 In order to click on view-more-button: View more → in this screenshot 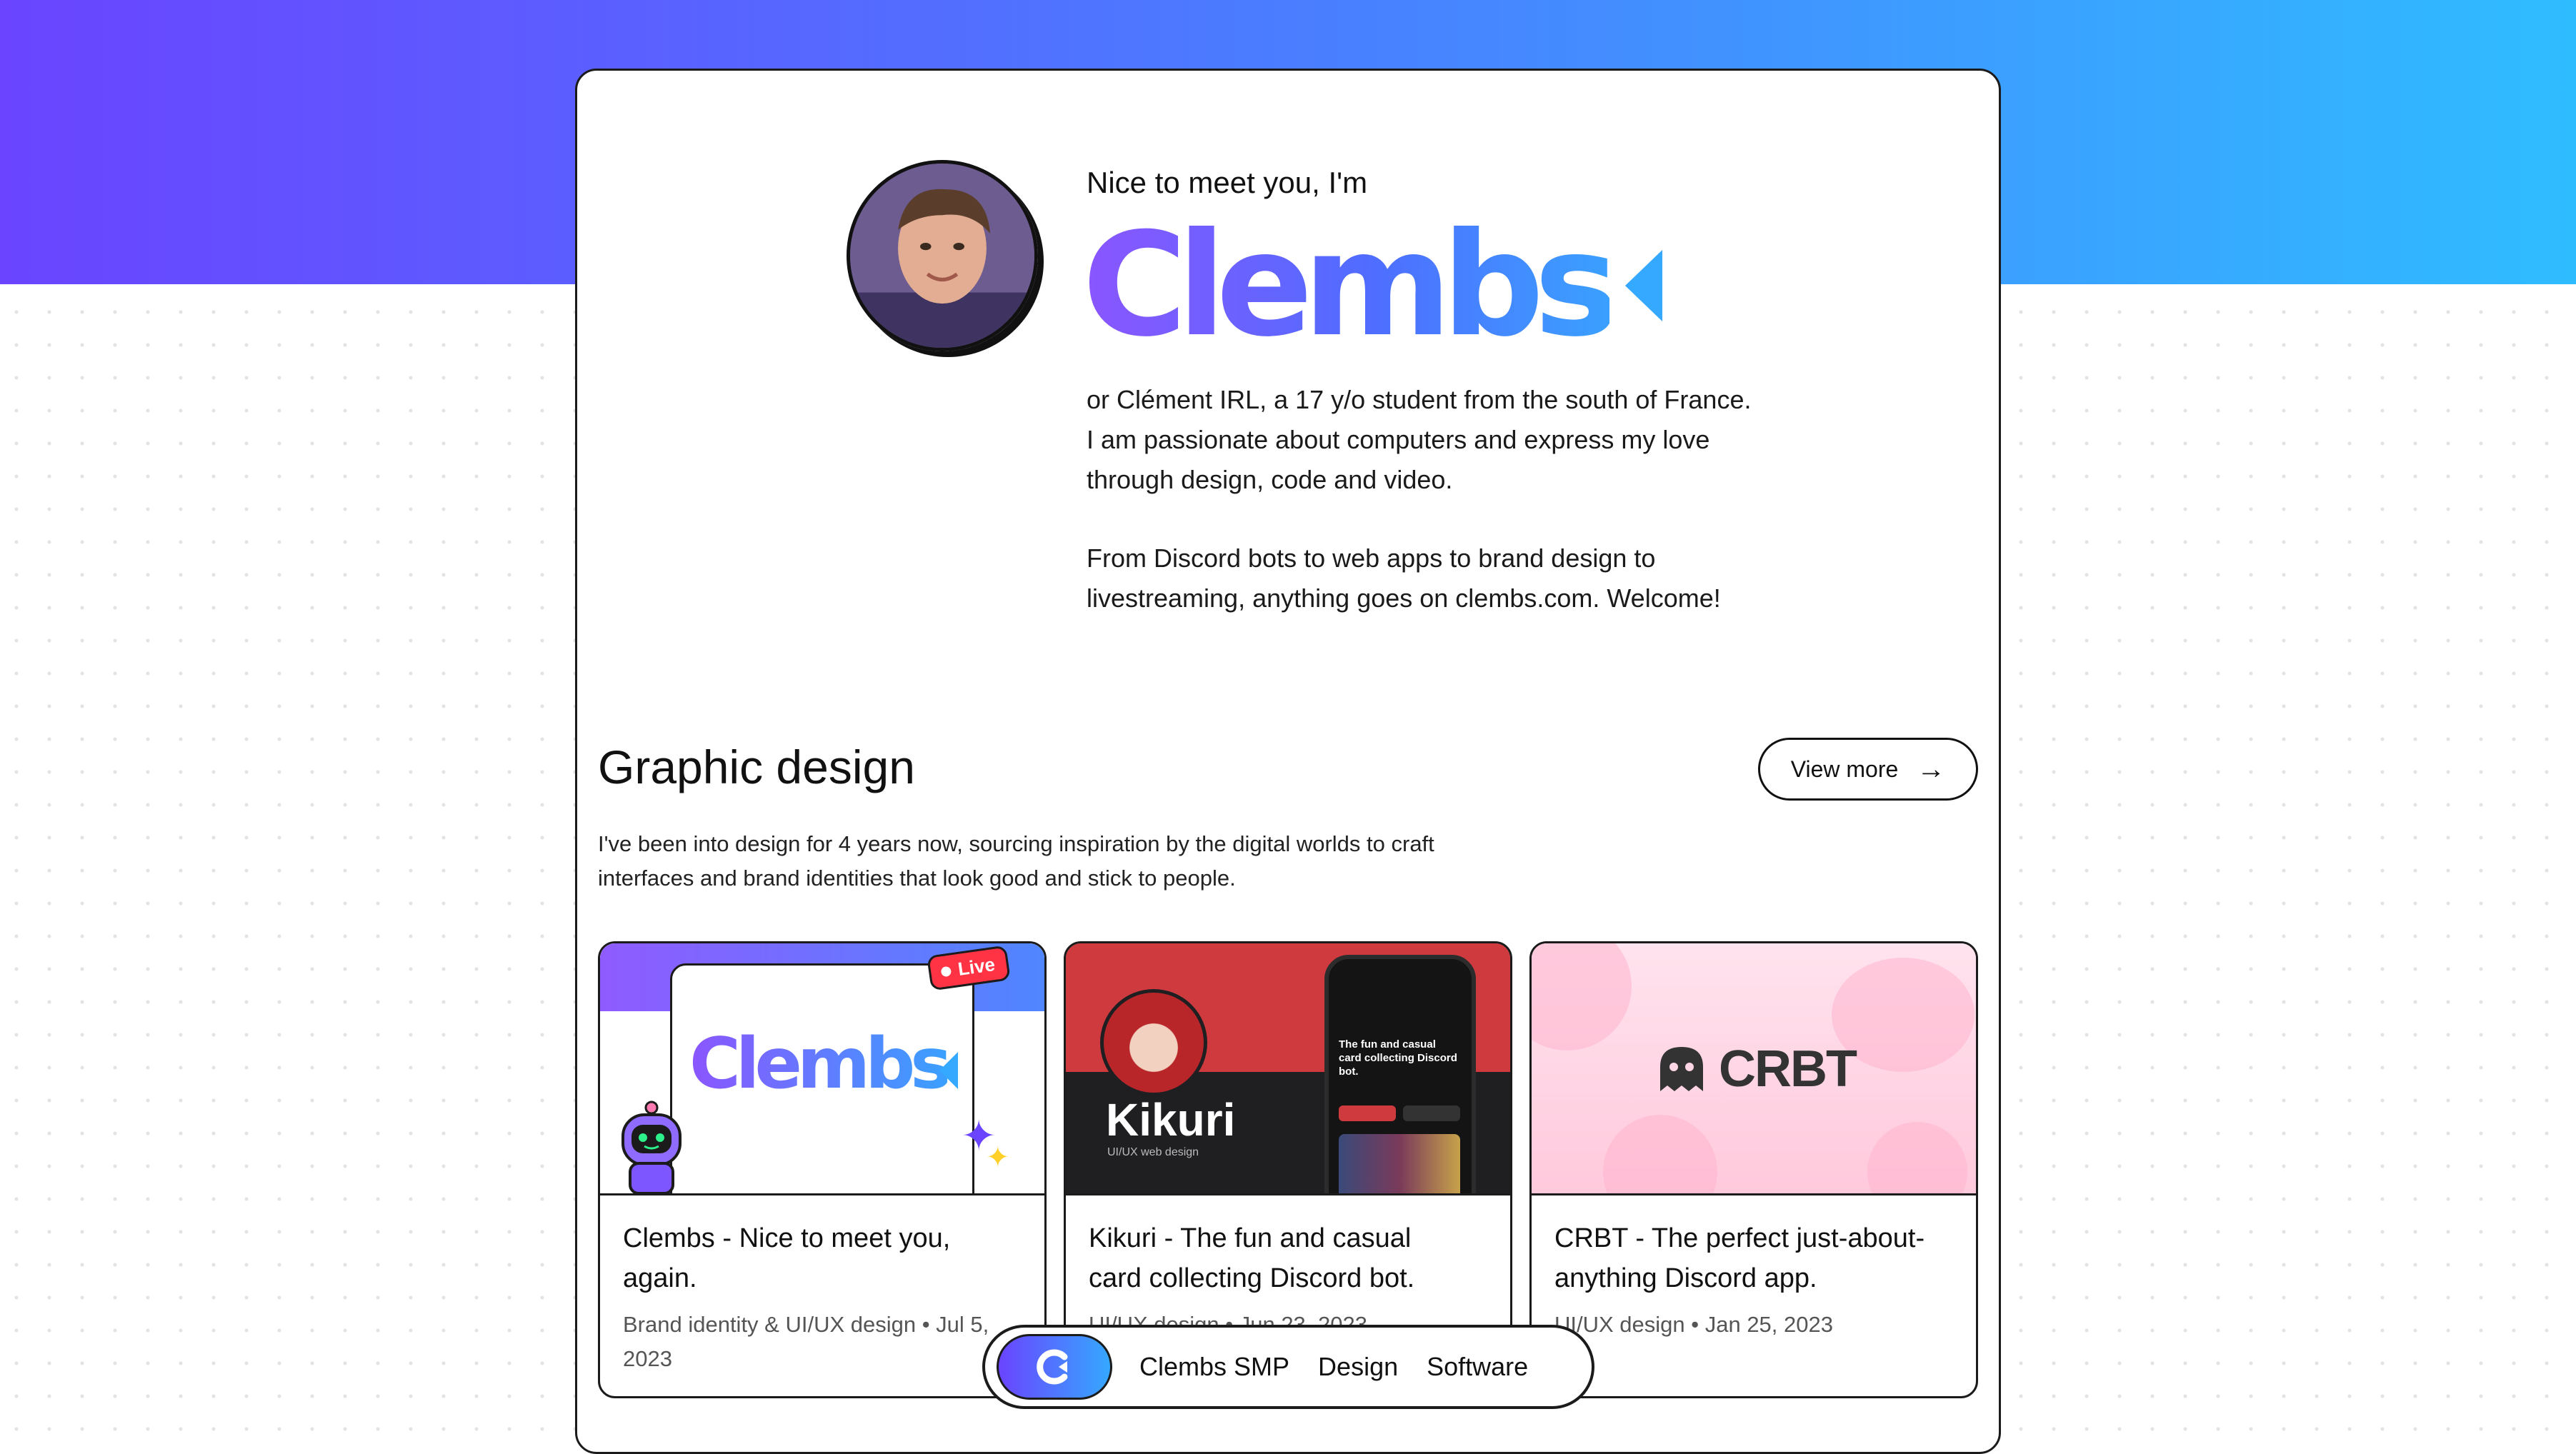, I will do `click(1868, 770)`.